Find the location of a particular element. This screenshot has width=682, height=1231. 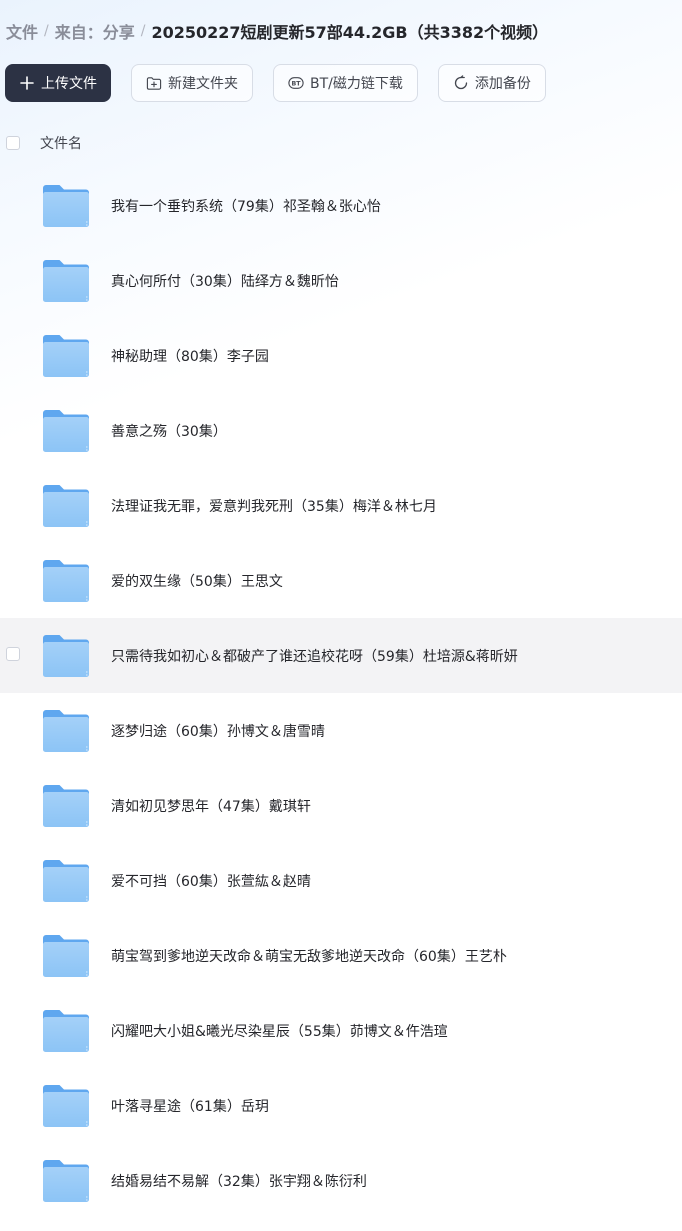

file-name: 真心何所付（30集）陆绎方＆魏昕怡 is located at coordinates (225, 282).